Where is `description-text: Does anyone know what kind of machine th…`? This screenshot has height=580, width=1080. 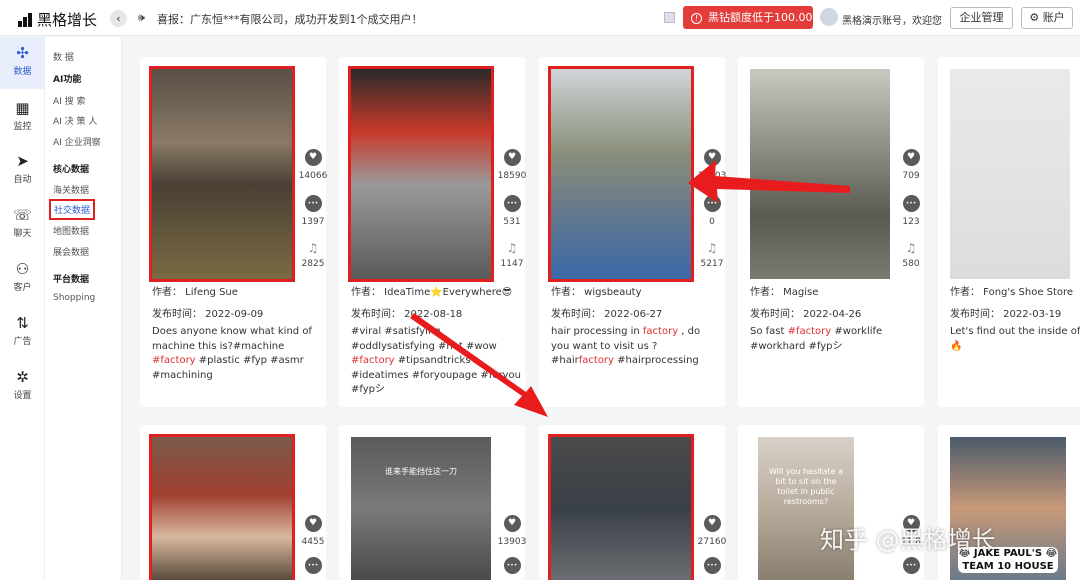 description-text: Does anyone know what kind of machine th… is located at coordinates (232, 339).